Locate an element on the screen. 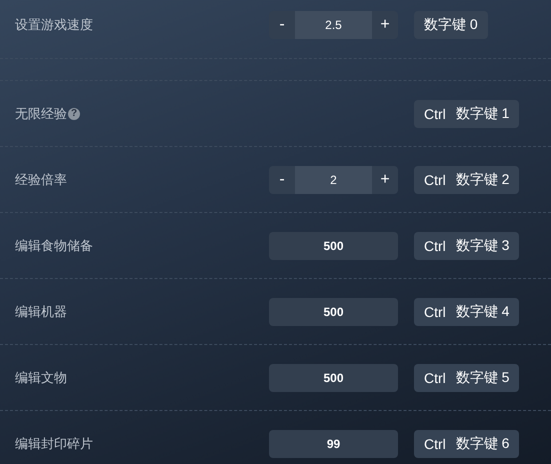 The height and width of the screenshot is (464, 551). help-icon: ? is located at coordinates (74, 114).